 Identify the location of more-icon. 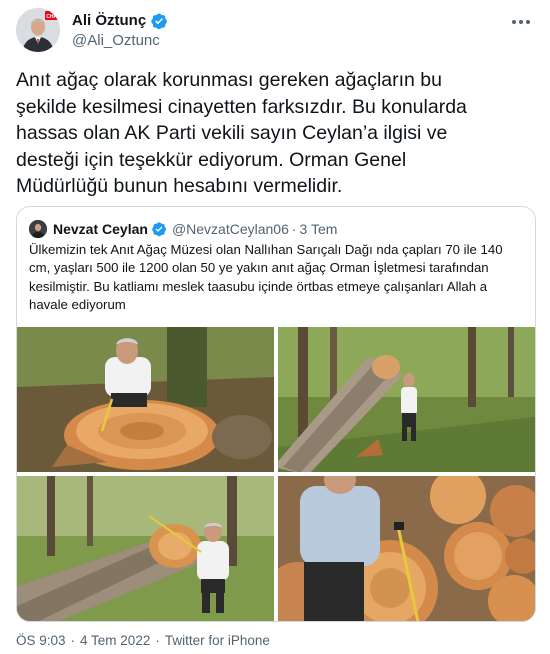
(514, 22).